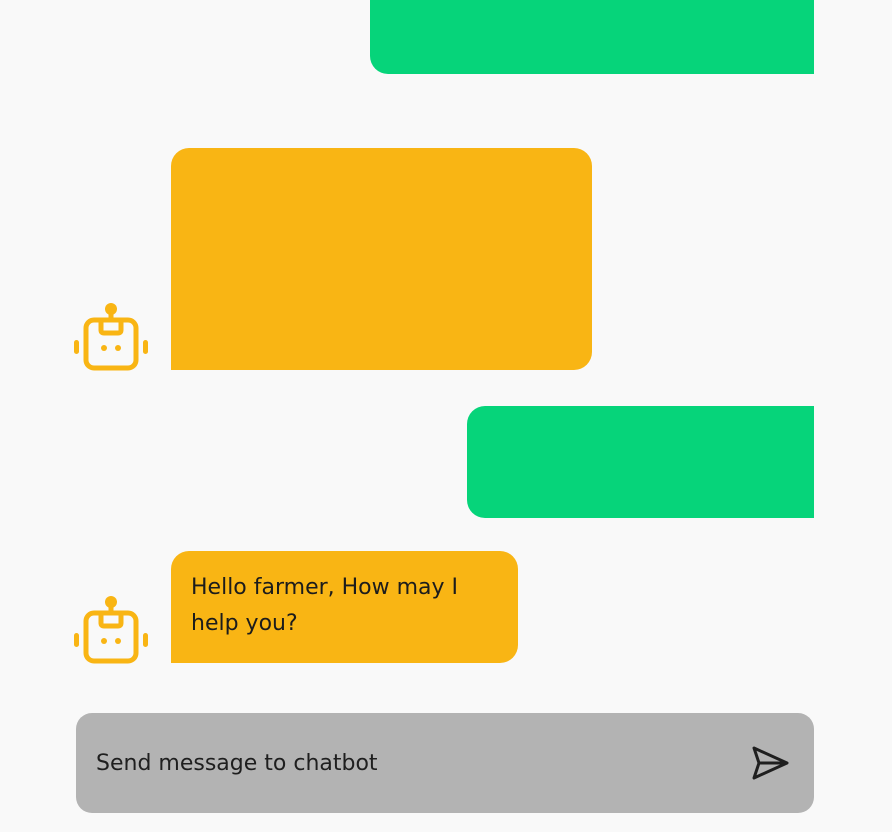  I want to click on send-button, so click(771, 763).